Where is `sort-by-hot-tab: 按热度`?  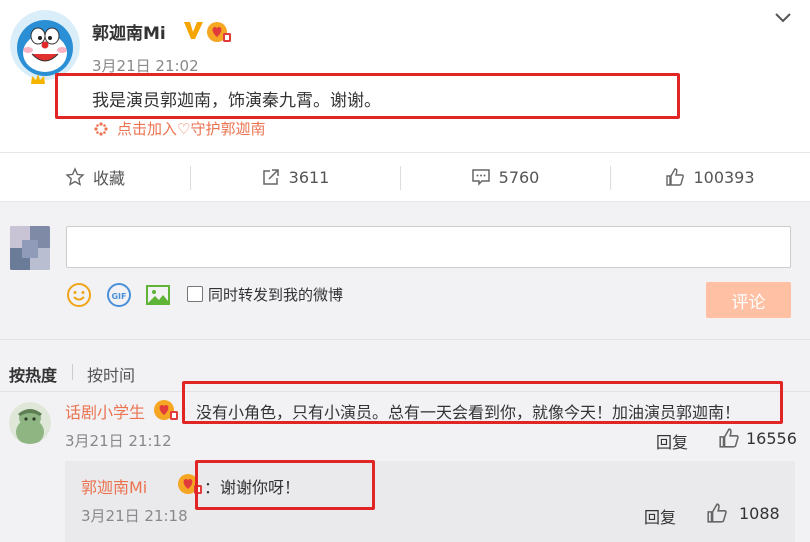 sort-by-hot-tab: 按热度 is located at coordinates (33, 374).